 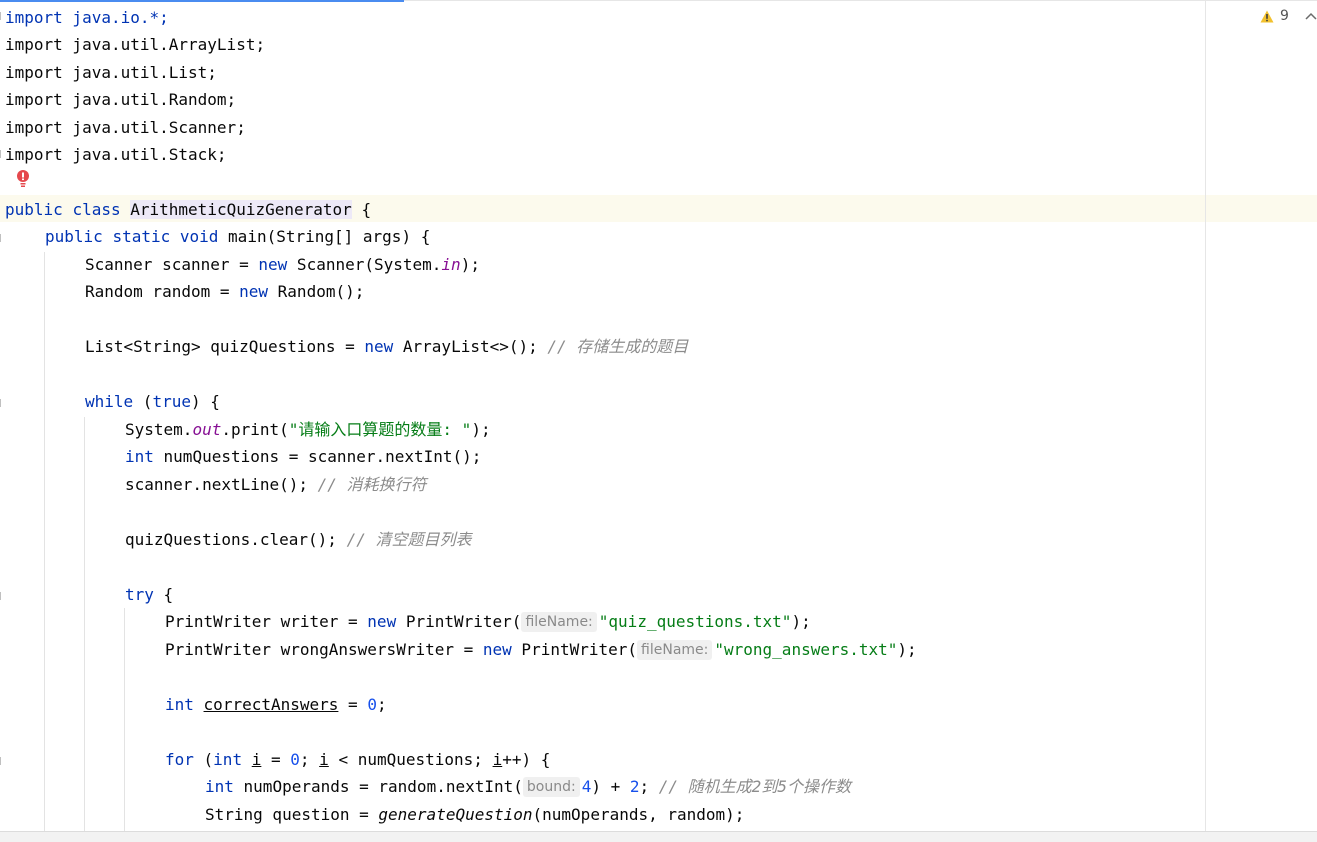 I want to click on code-text: PrintWriter(, so click(x=459, y=621).